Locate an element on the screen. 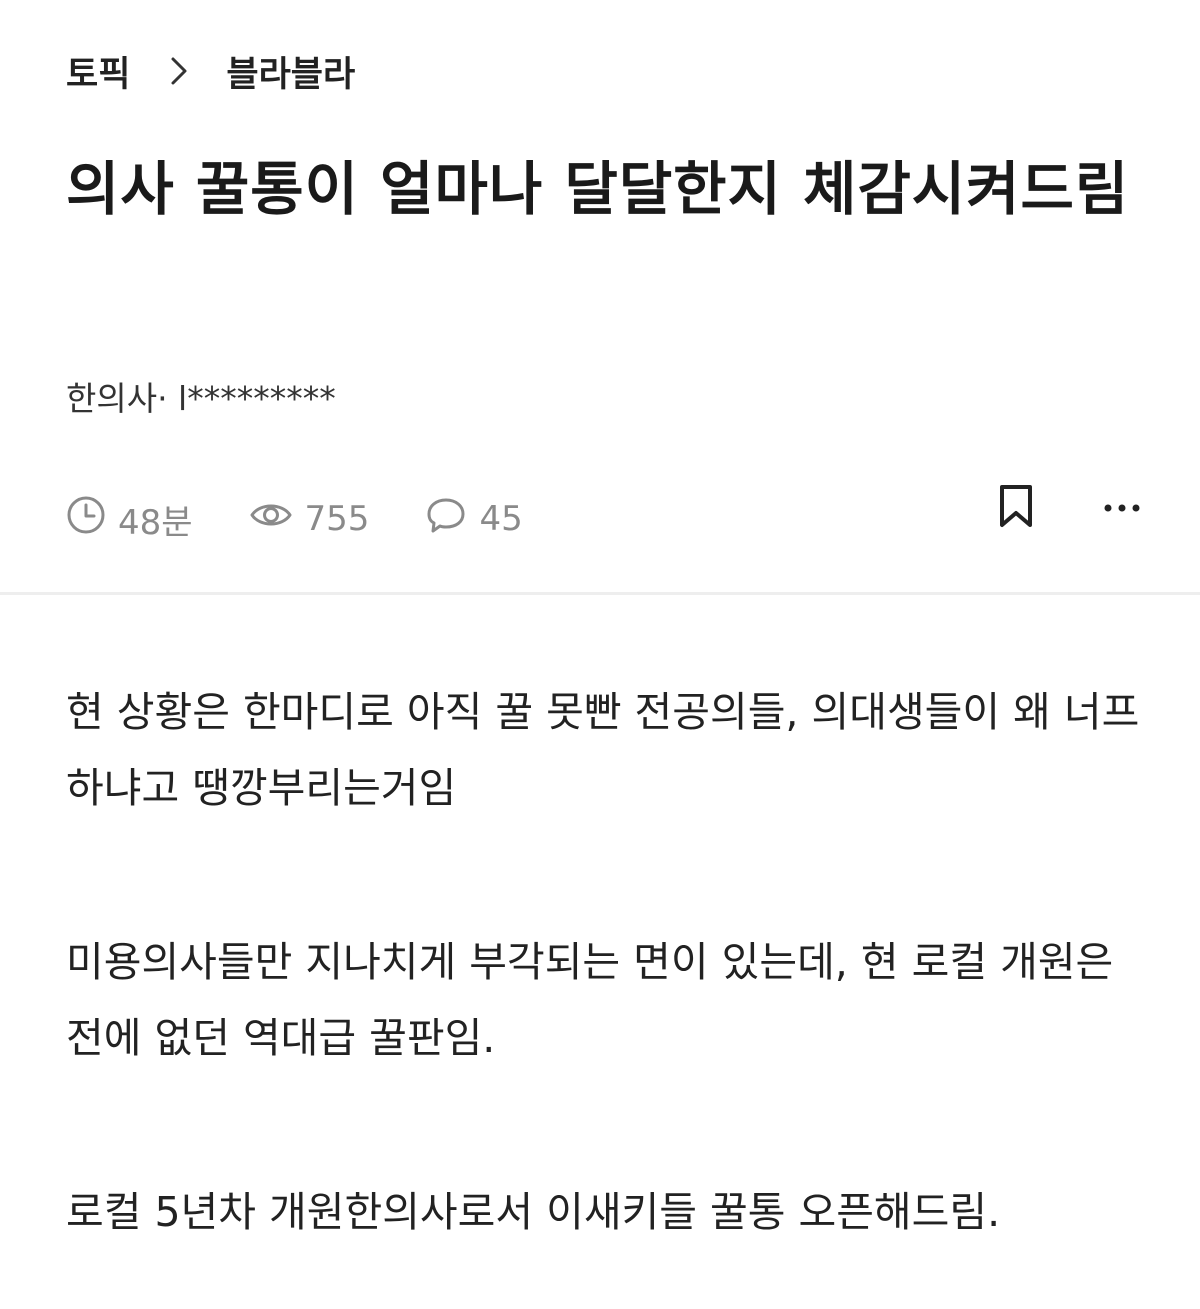 Image resolution: width=1200 pixels, height=1309 pixels. time-stat: 48분 is located at coordinates (129, 519).